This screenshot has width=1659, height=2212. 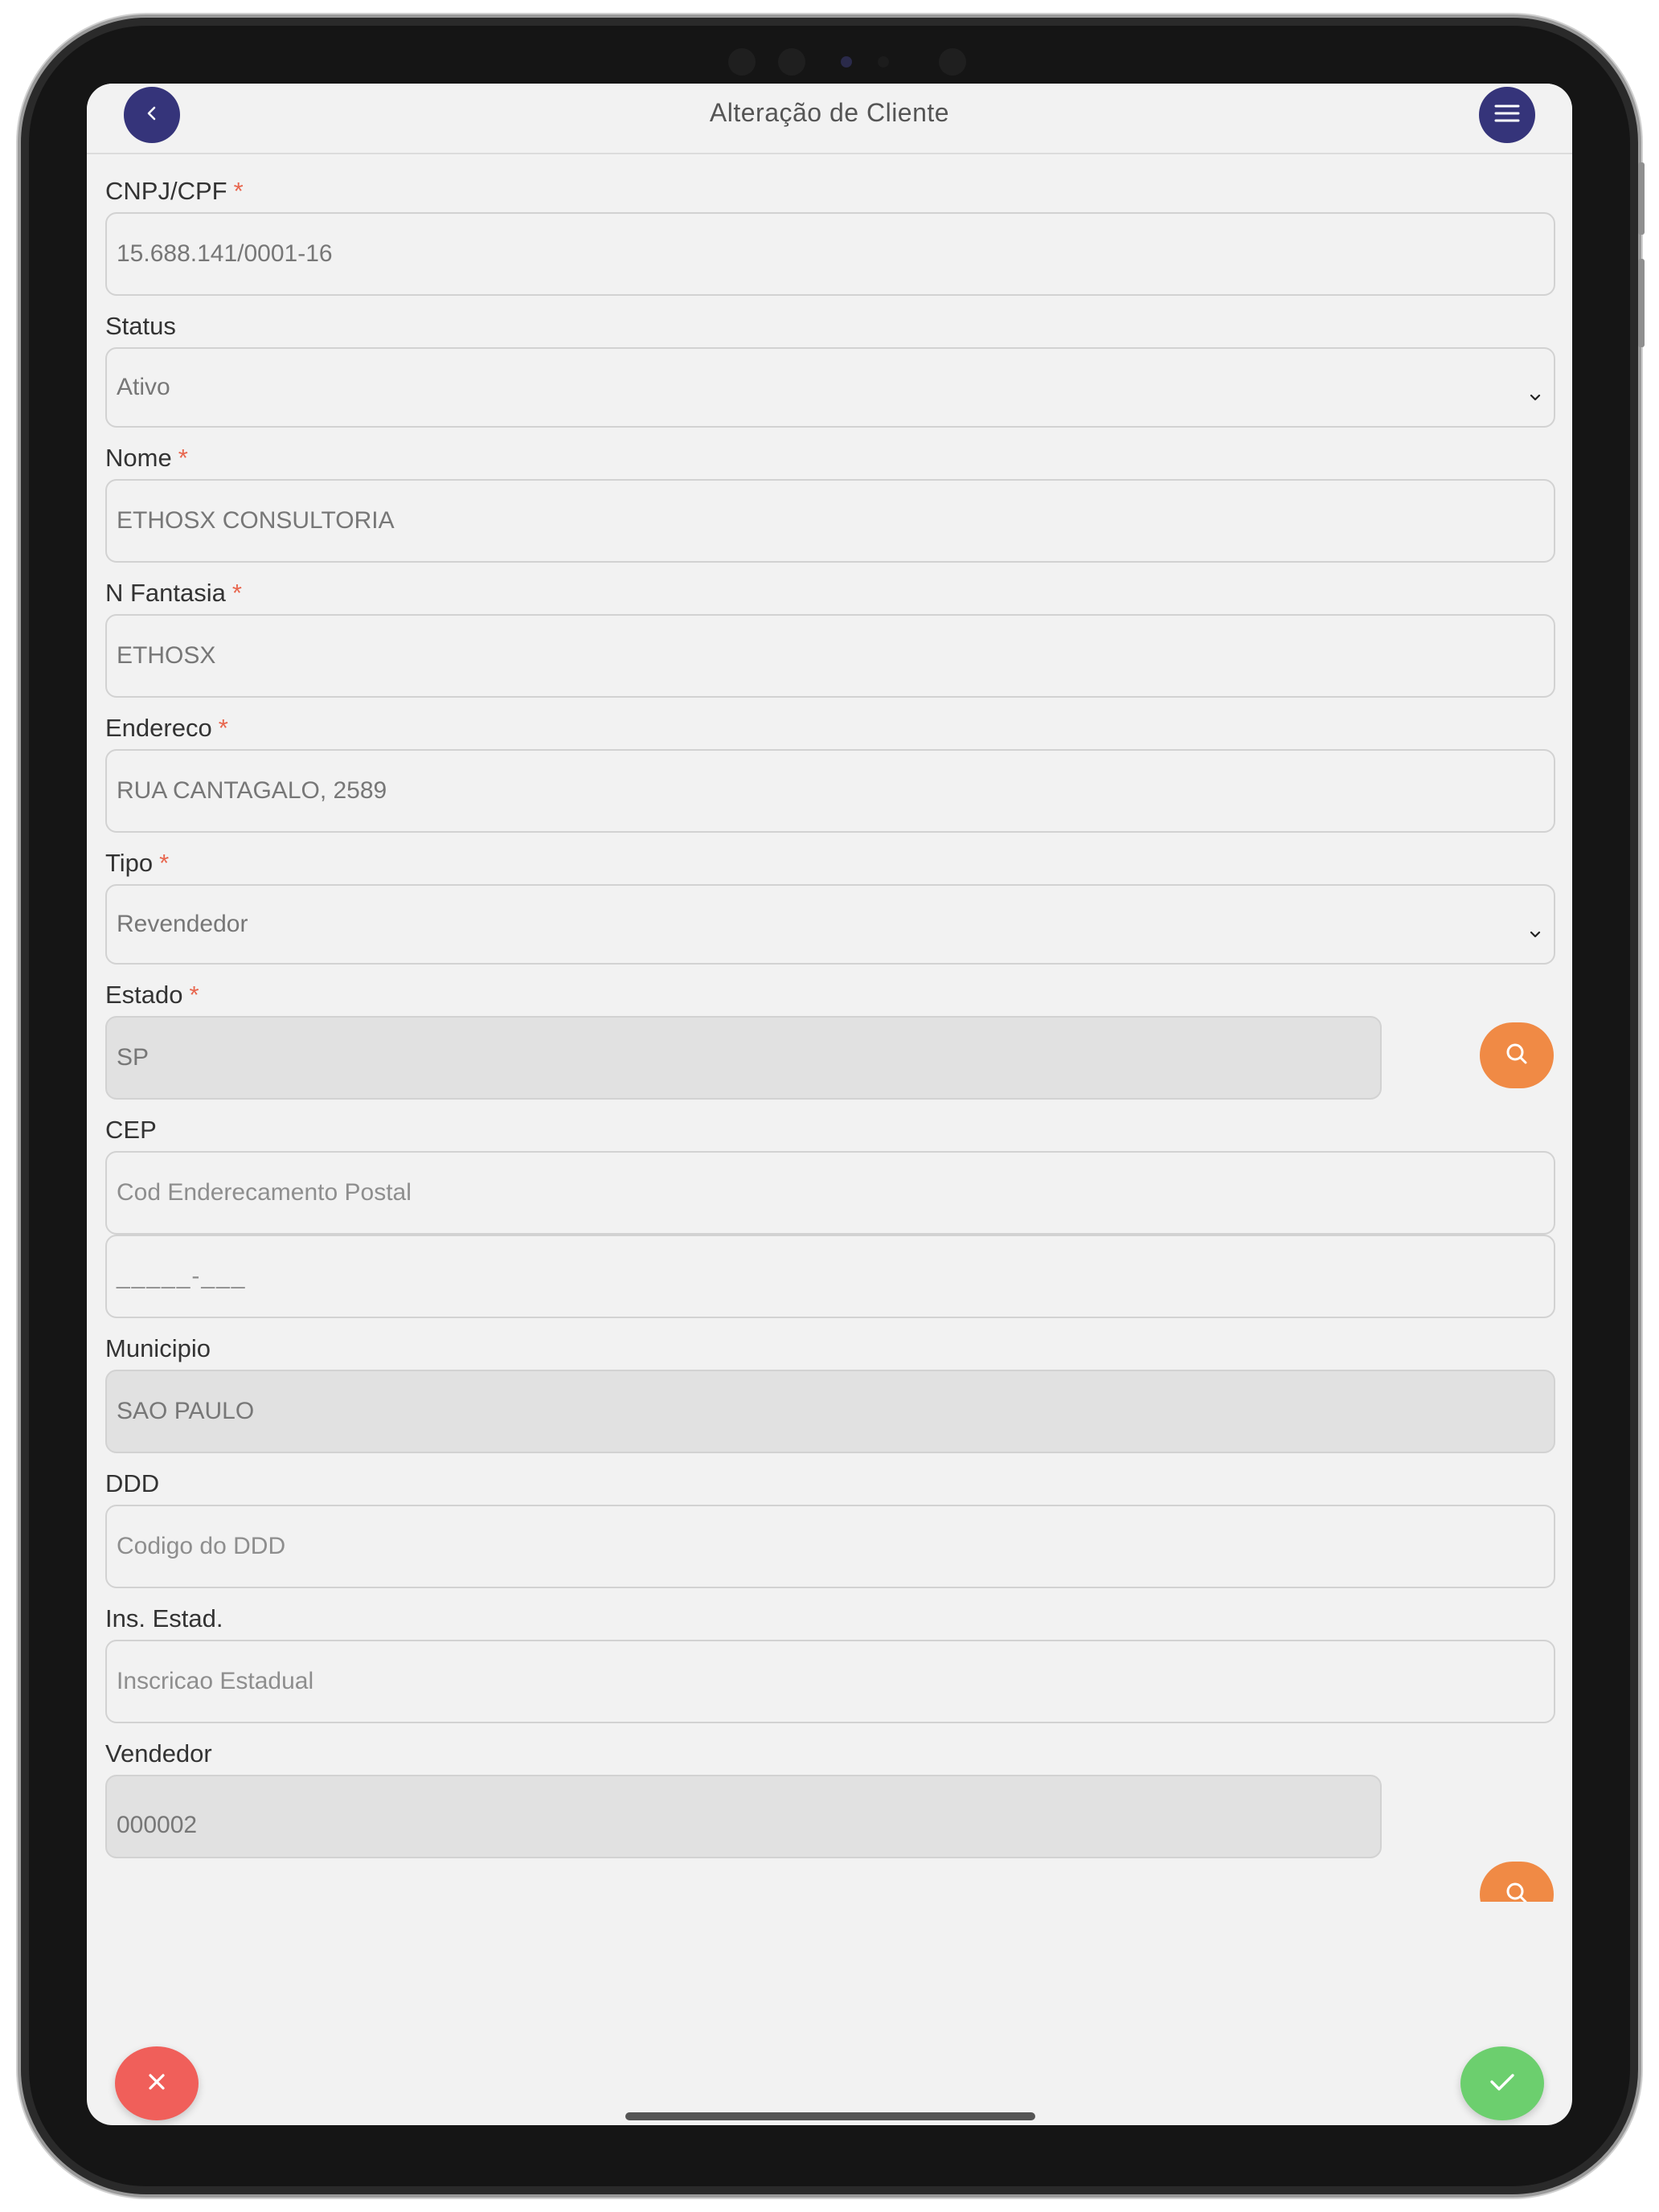 What do you see at coordinates (137, 863) in the screenshot?
I see `tipo-label: Tipo *` at bounding box center [137, 863].